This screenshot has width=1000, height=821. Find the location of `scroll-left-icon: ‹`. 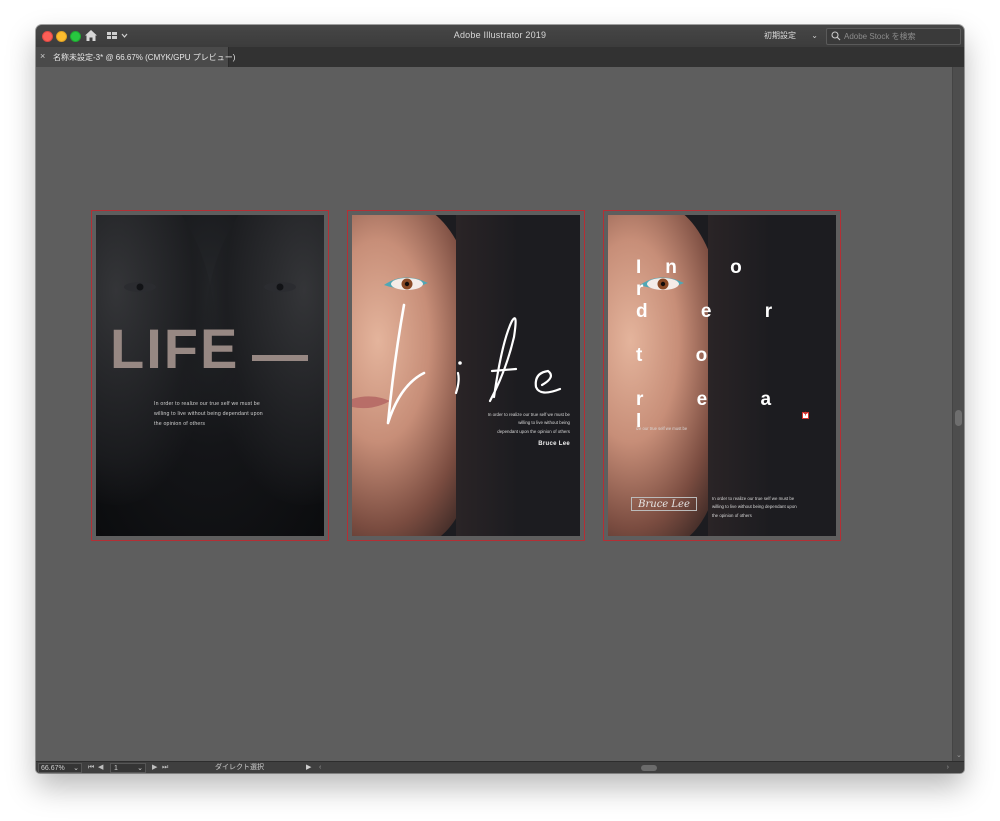

scroll-left-icon: ‹ is located at coordinates (320, 768).